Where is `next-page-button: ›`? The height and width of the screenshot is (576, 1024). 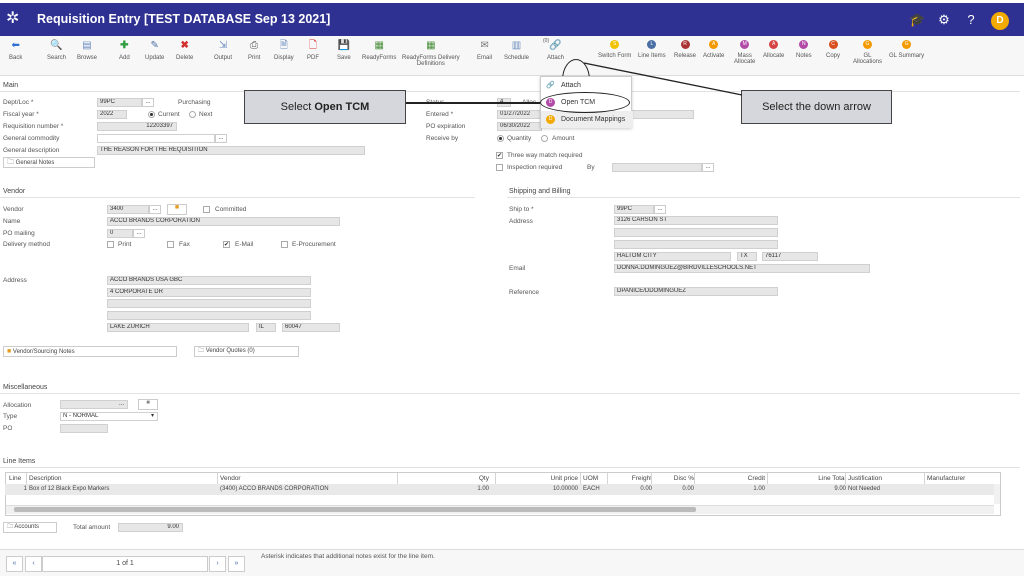 next-page-button: › is located at coordinates (217, 564).